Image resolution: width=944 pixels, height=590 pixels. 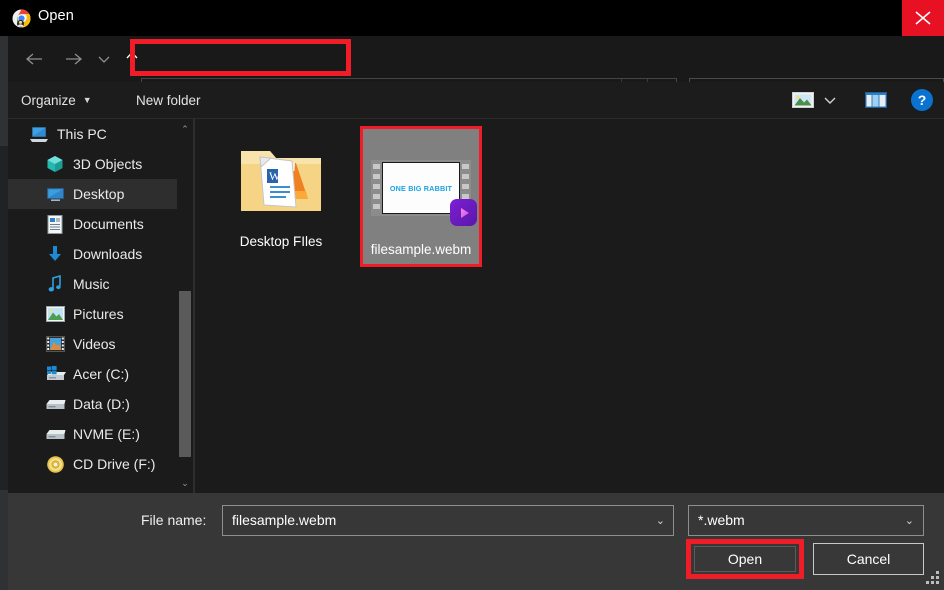 What do you see at coordinates (721, 520) in the screenshot?
I see `file-type-value: *.webm` at bounding box center [721, 520].